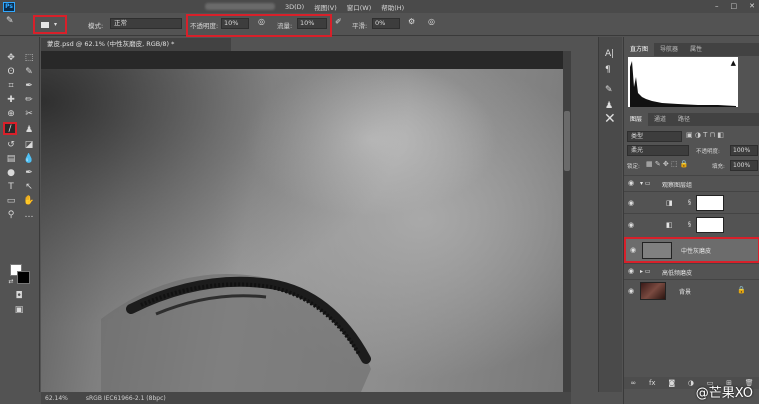 The height and width of the screenshot is (404, 759). What do you see at coordinates (741, 290) in the screenshot?
I see `lock-icon: 🔒` at bounding box center [741, 290].